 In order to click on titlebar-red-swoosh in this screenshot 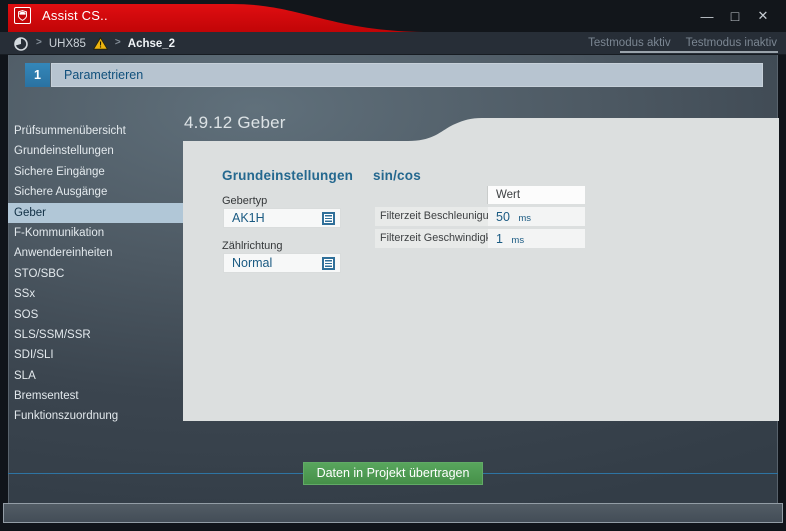, I will do `click(219, 18)`.